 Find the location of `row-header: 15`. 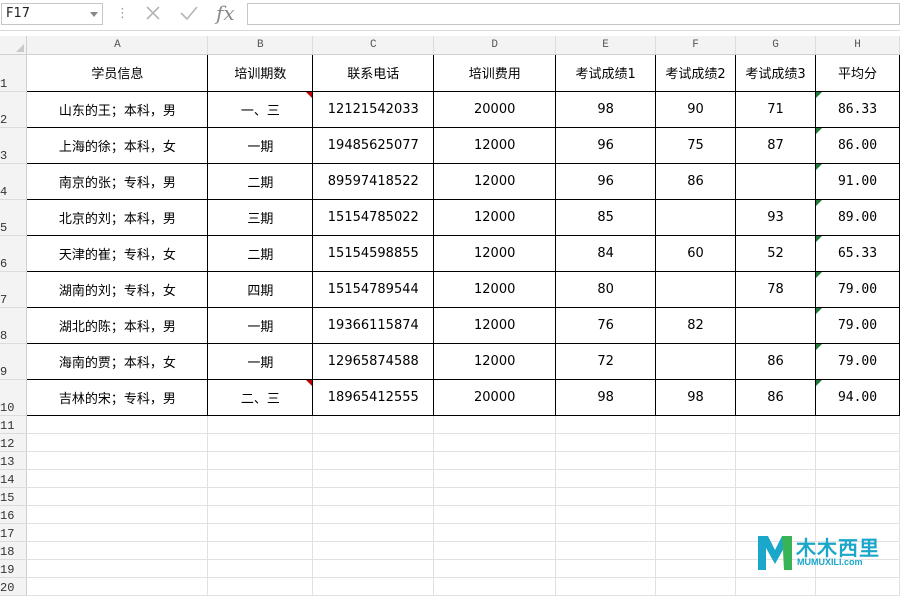

row-header: 15 is located at coordinates (14, 496).